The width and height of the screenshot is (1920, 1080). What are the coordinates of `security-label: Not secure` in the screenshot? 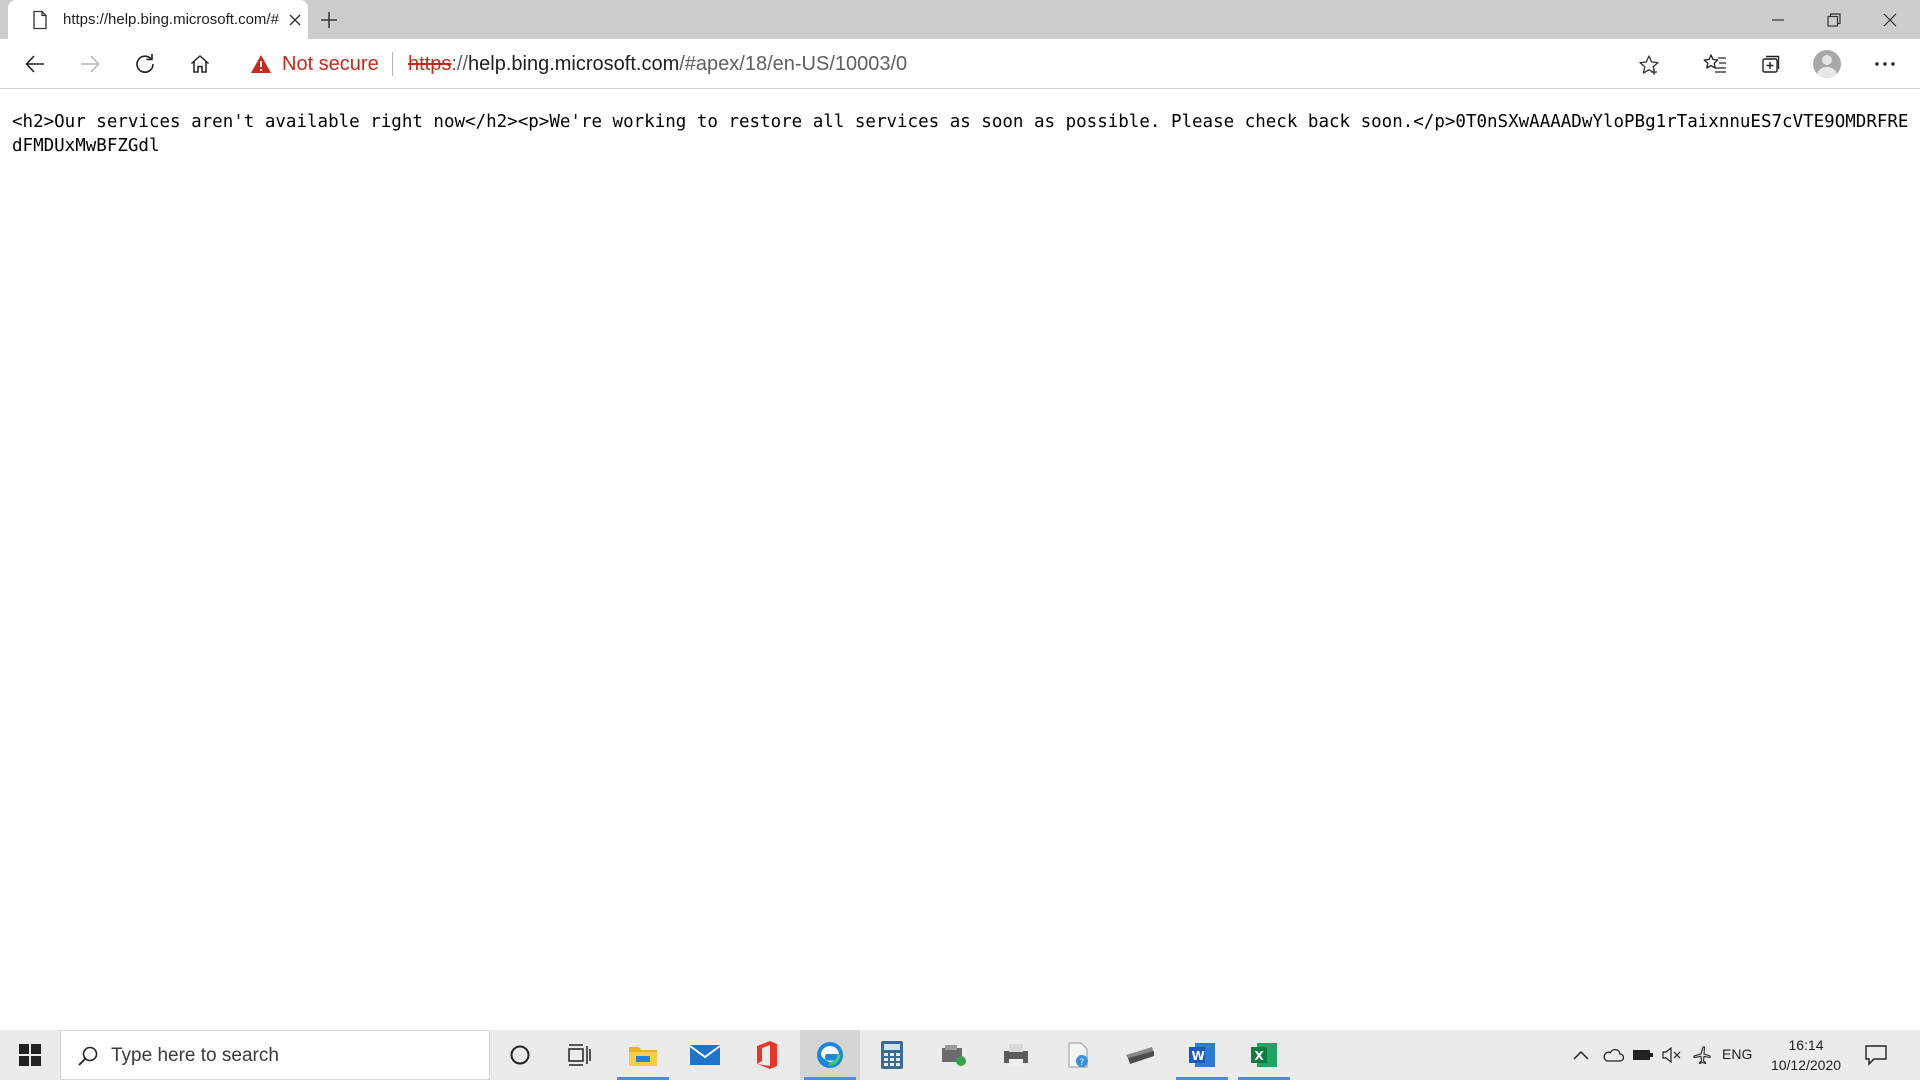 It's located at (330, 64).